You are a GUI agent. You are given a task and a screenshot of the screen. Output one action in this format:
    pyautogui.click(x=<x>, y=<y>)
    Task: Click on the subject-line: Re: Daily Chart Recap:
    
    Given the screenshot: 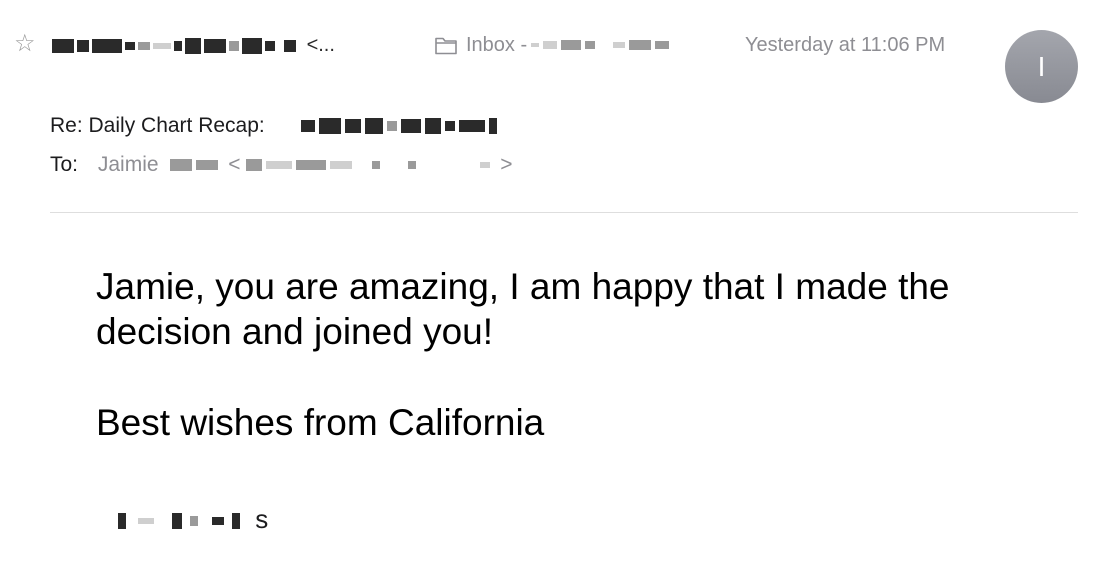 What is the action you would take?
    pyautogui.click(x=275, y=126)
    